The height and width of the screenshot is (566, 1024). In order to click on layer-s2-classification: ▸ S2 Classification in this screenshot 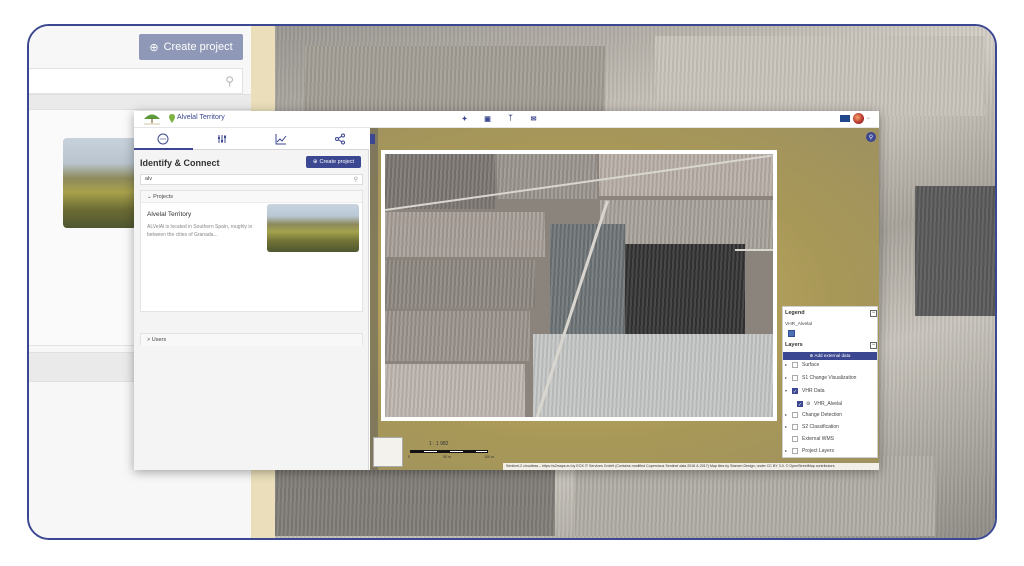, I will do `click(831, 427)`.